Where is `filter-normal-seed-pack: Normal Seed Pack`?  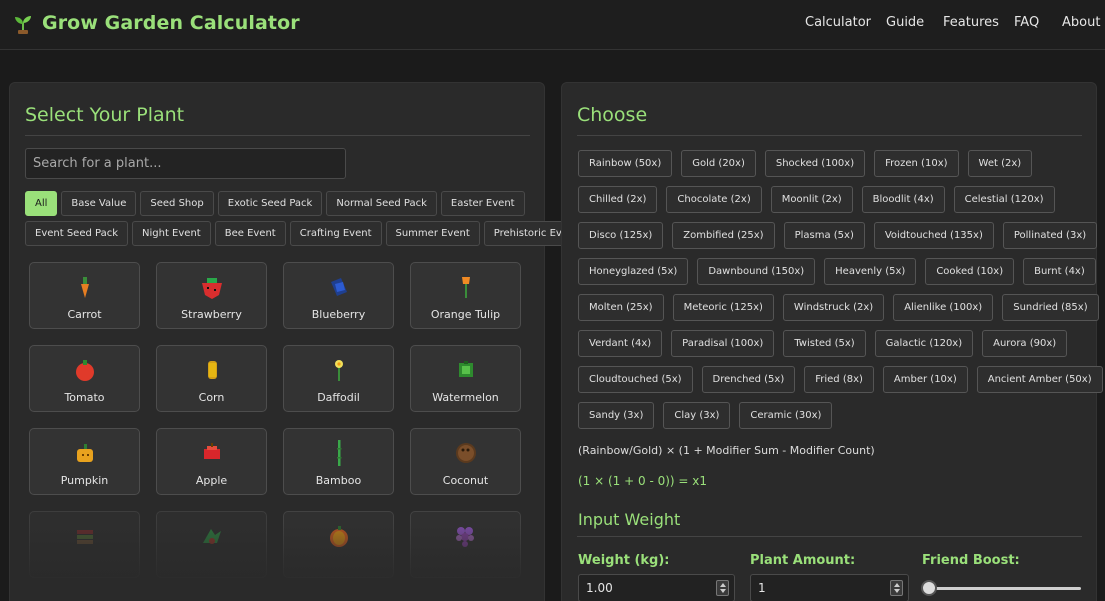 filter-normal-seed-pack: Normal Seed Pack is located at coordinates (381, 203).